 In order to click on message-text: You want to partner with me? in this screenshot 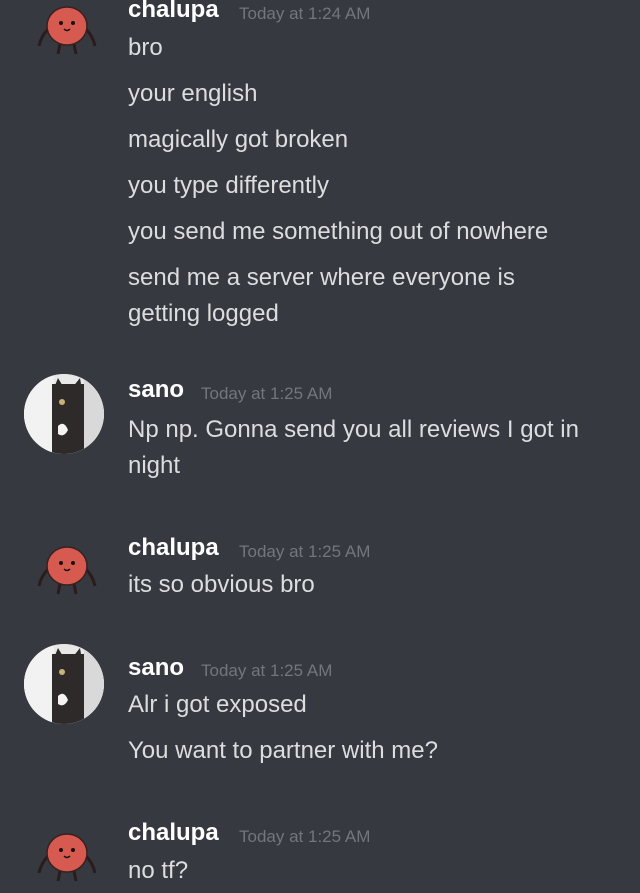, I will do `click(283, 750)`.